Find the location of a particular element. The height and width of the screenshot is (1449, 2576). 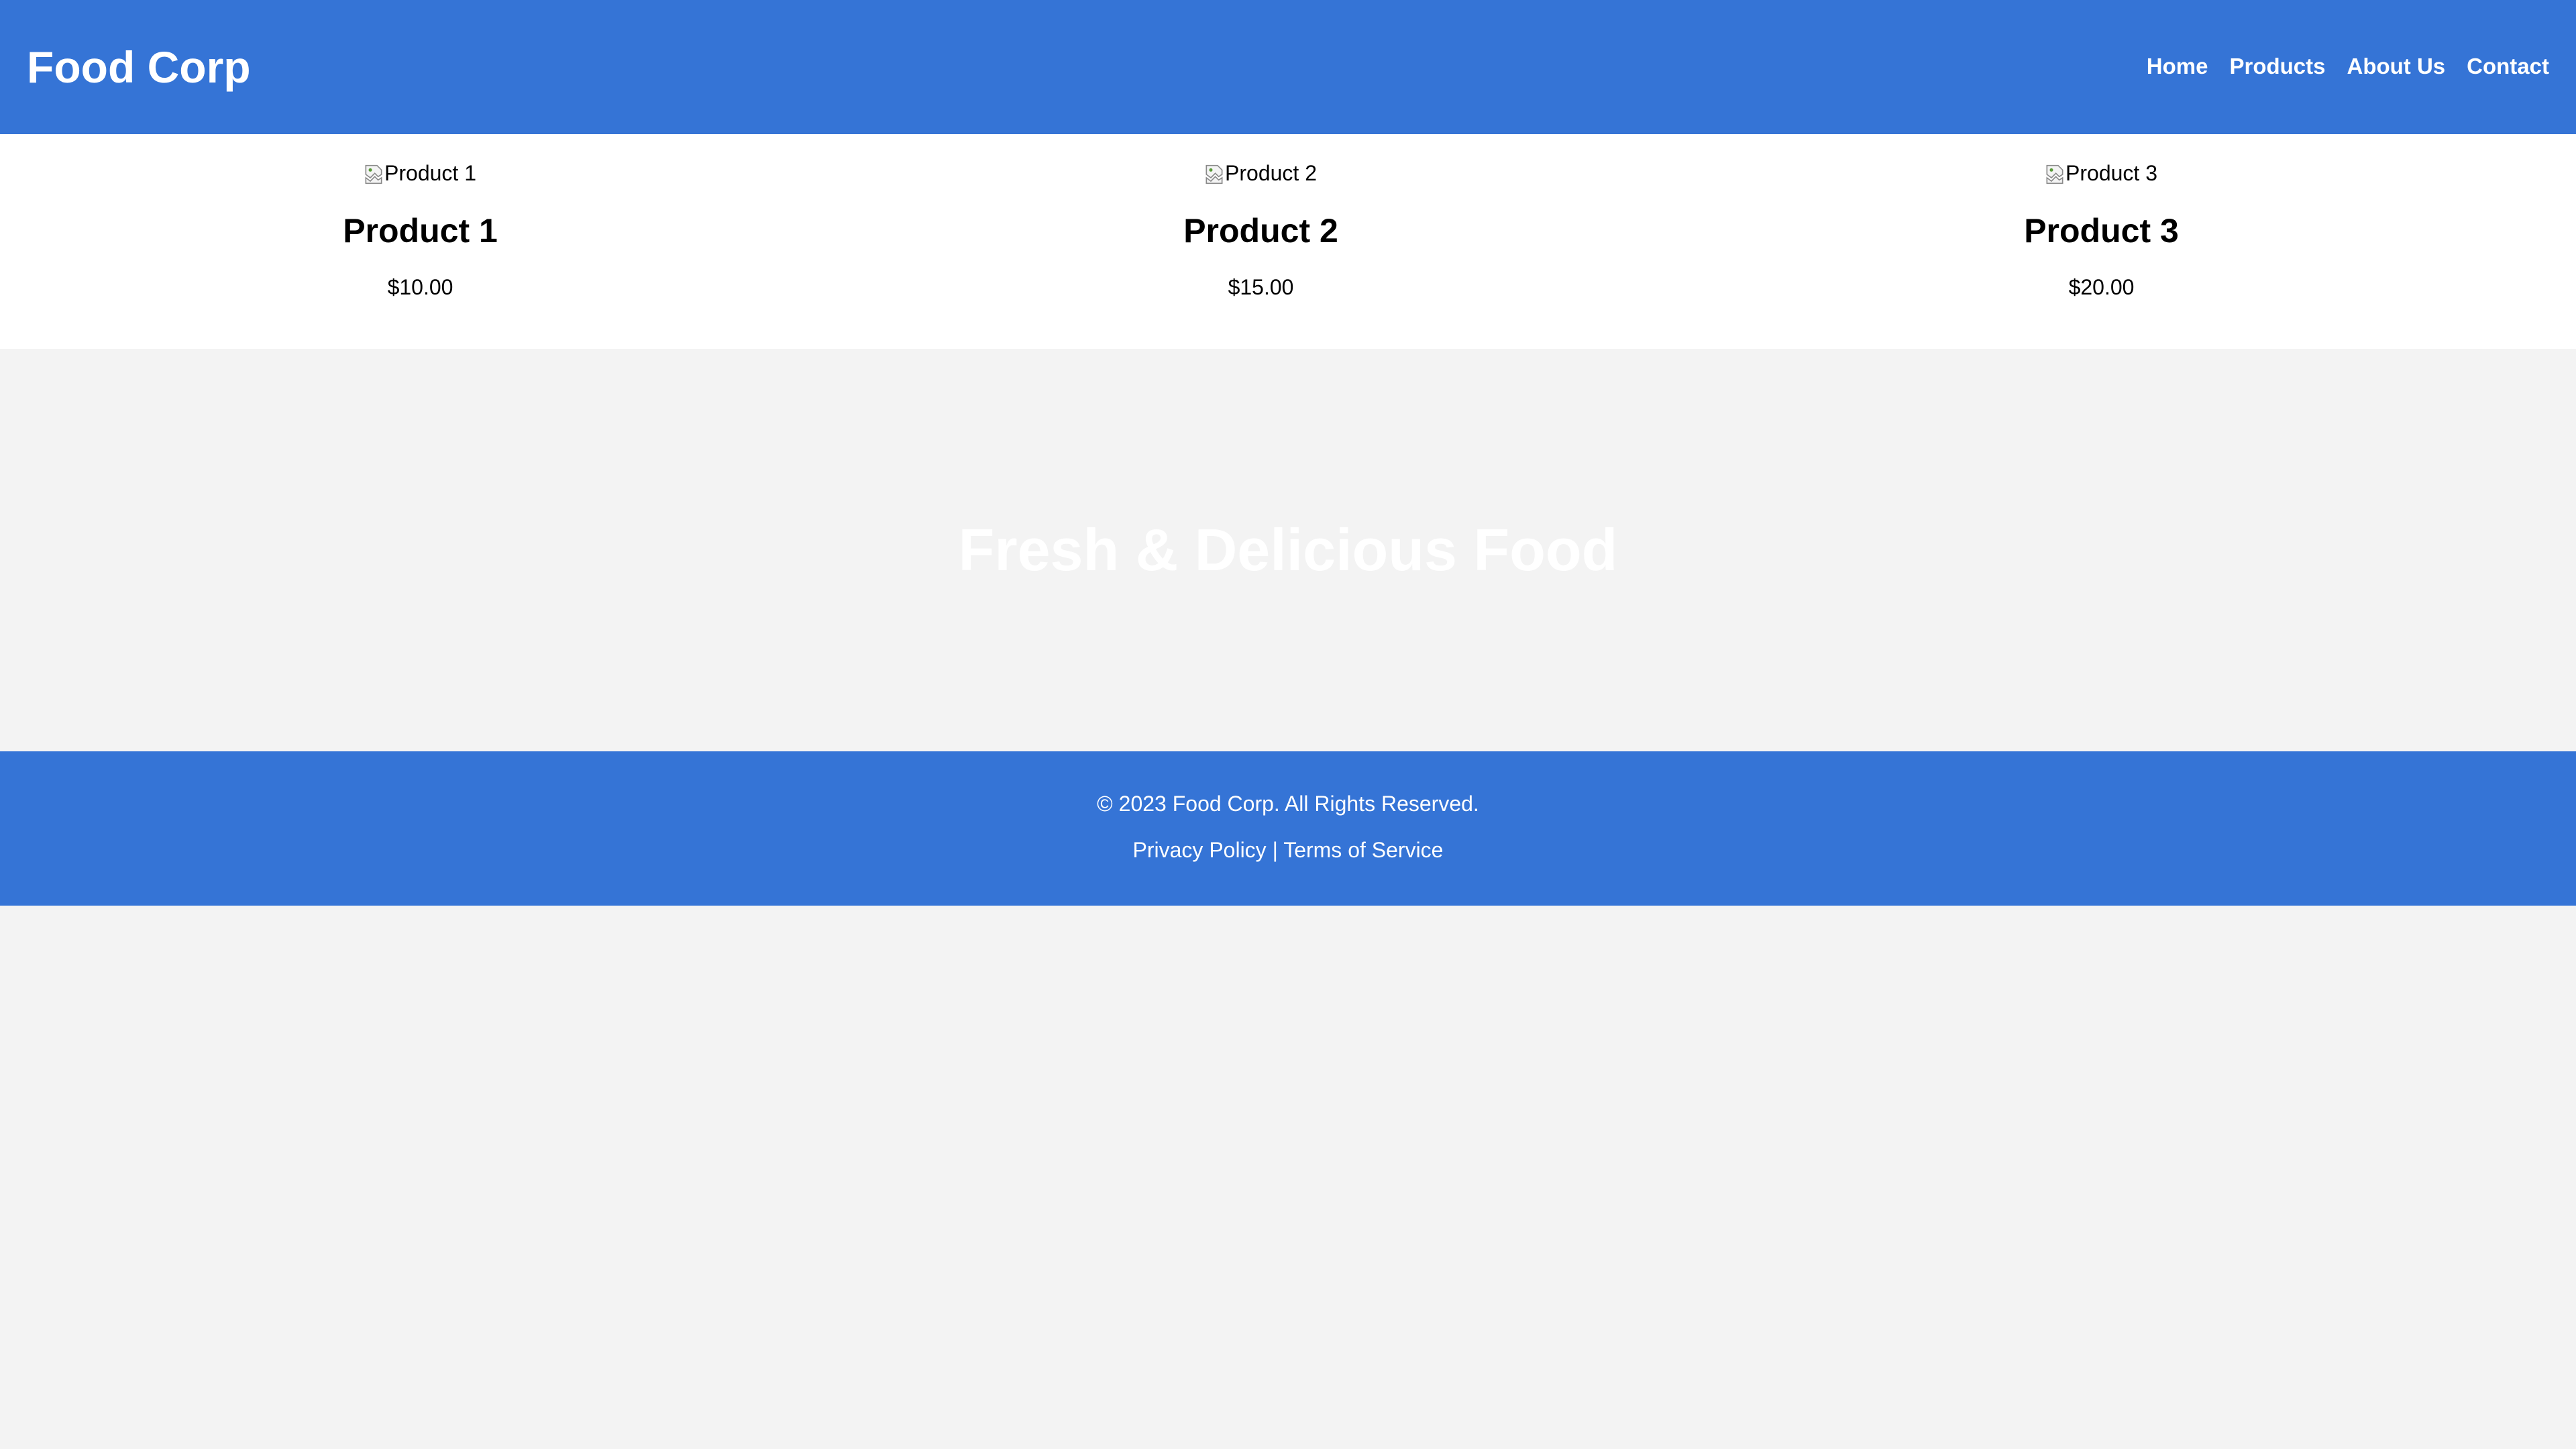

nav-link-about-us: About Us is located at coordinates (2396, 66).